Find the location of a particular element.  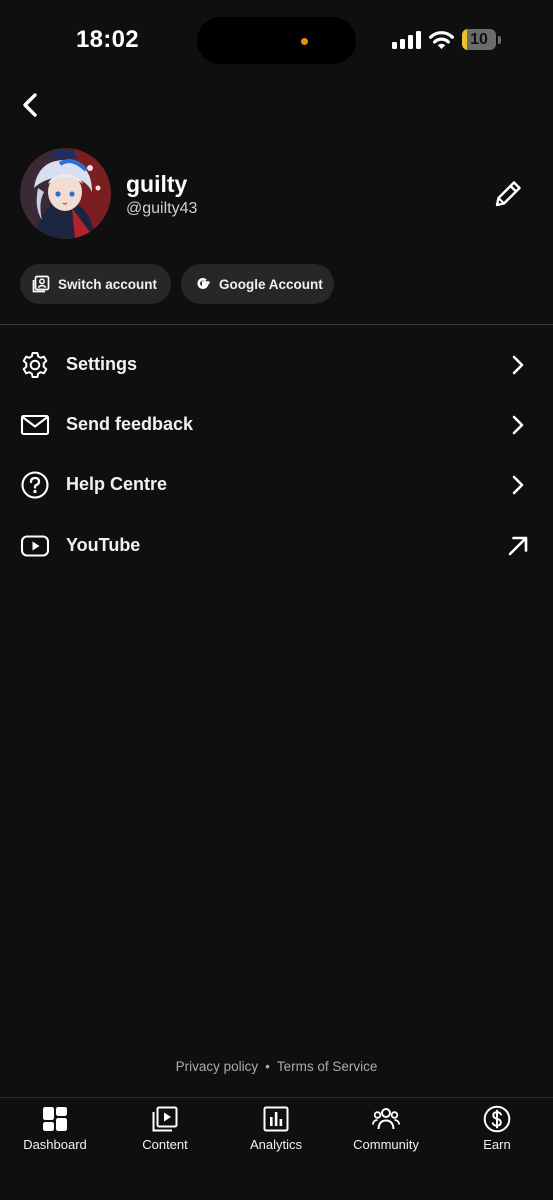

privacy-policy-link: Privacy policy is located at coordinates (217, 1066).